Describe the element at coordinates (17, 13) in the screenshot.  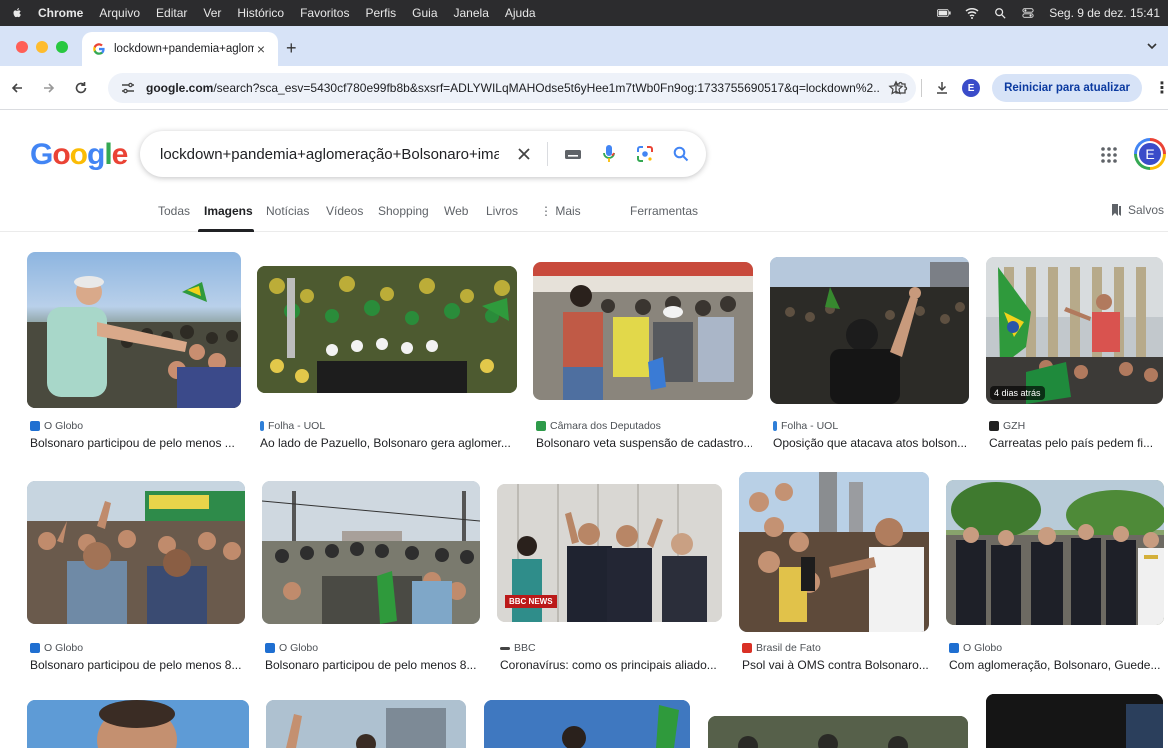
I see `apple-icon` at that location.